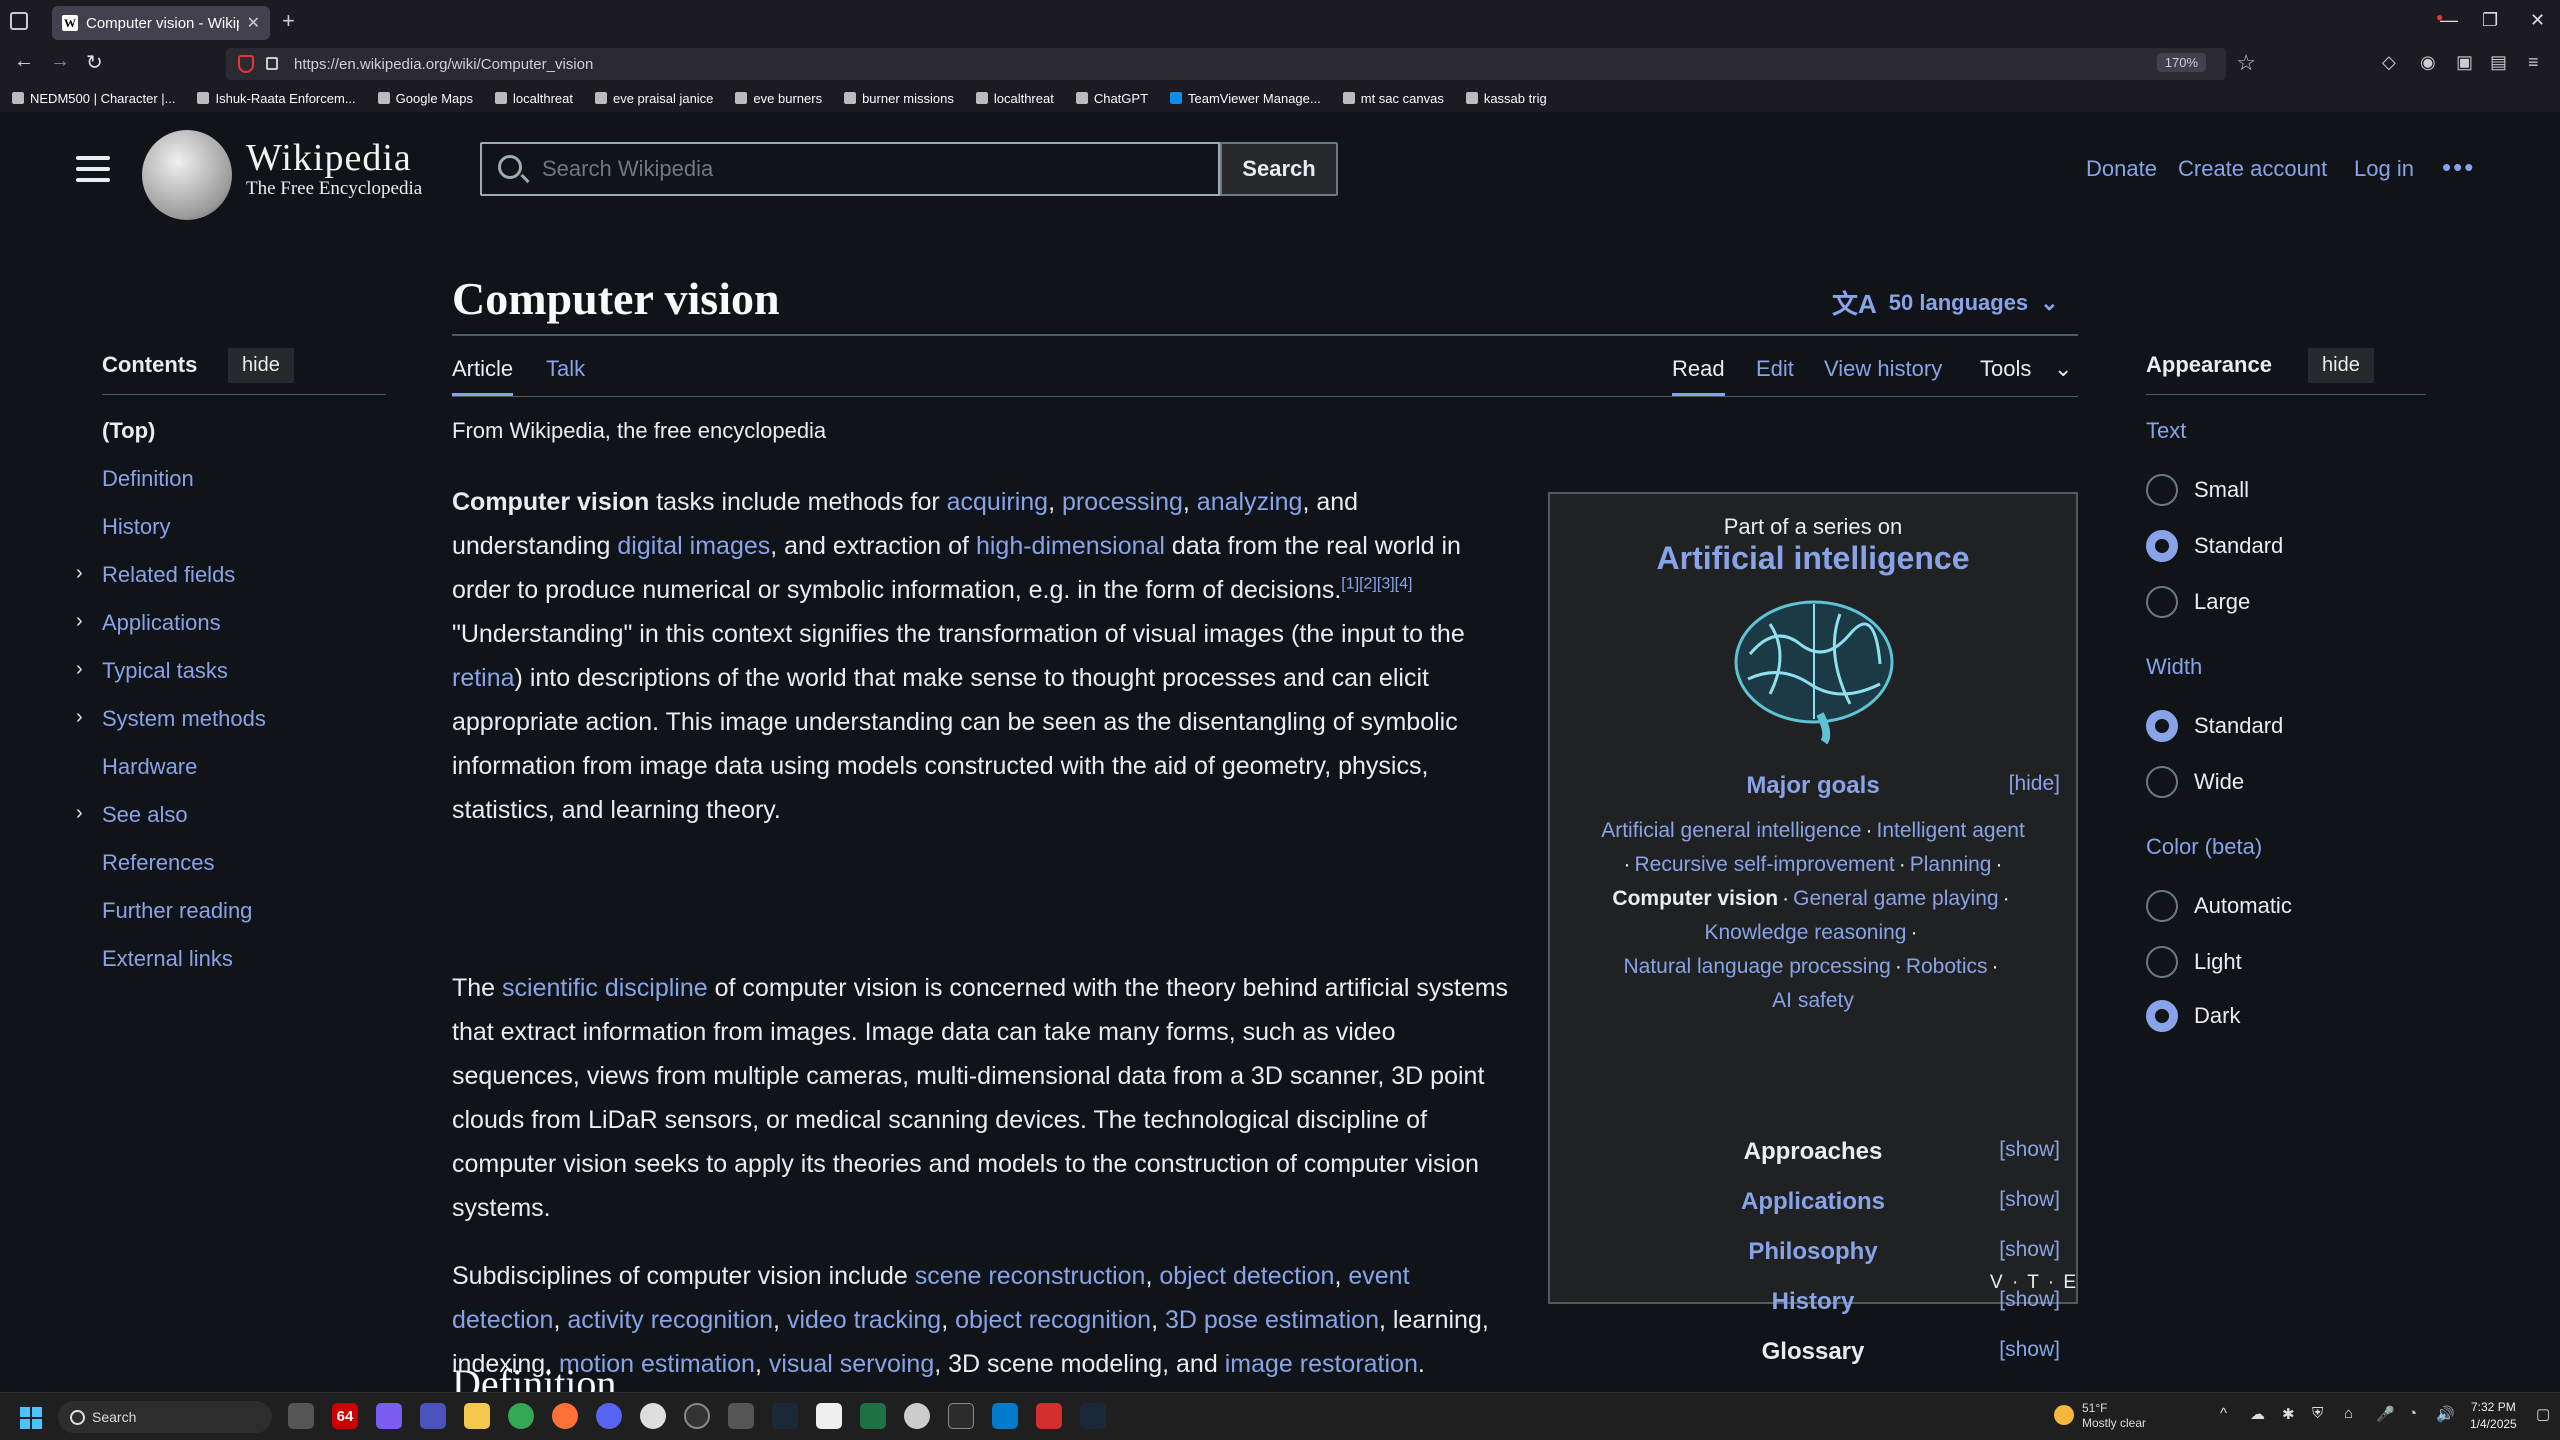 The image size is (2560, 1440). What do you see at coordinates (1070, 546) in the screenshot?
I see `link: high-dimensional` at bounding box center [1070, 546].